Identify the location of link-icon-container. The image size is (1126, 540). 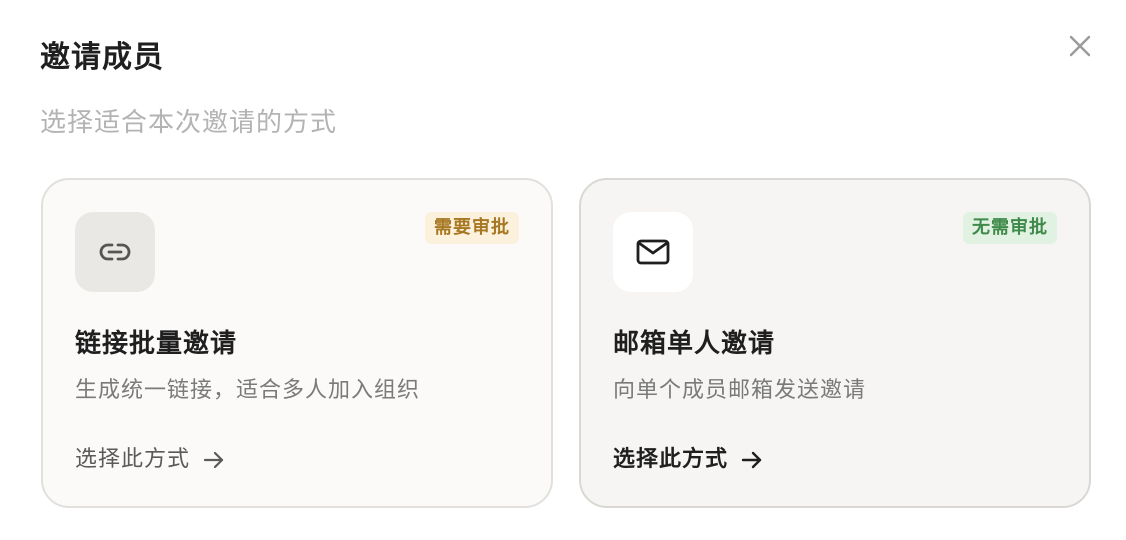
(115, 252).